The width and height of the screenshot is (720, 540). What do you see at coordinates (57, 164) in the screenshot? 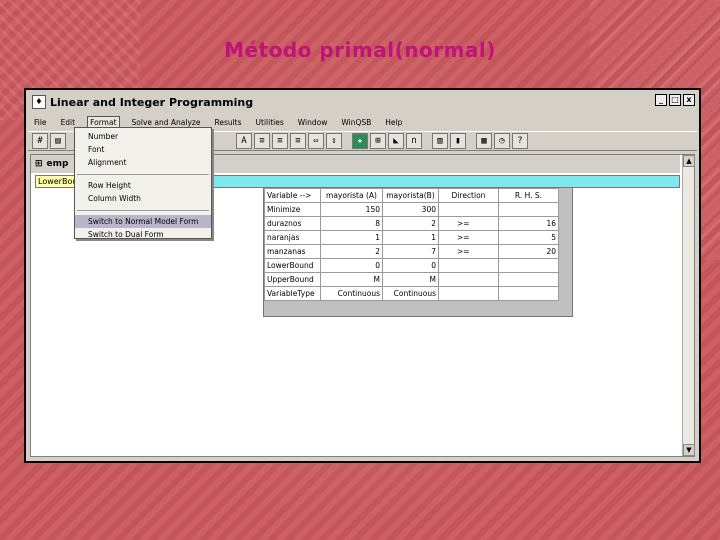
I see `document-title: emp` at bounding box center [57, 164].